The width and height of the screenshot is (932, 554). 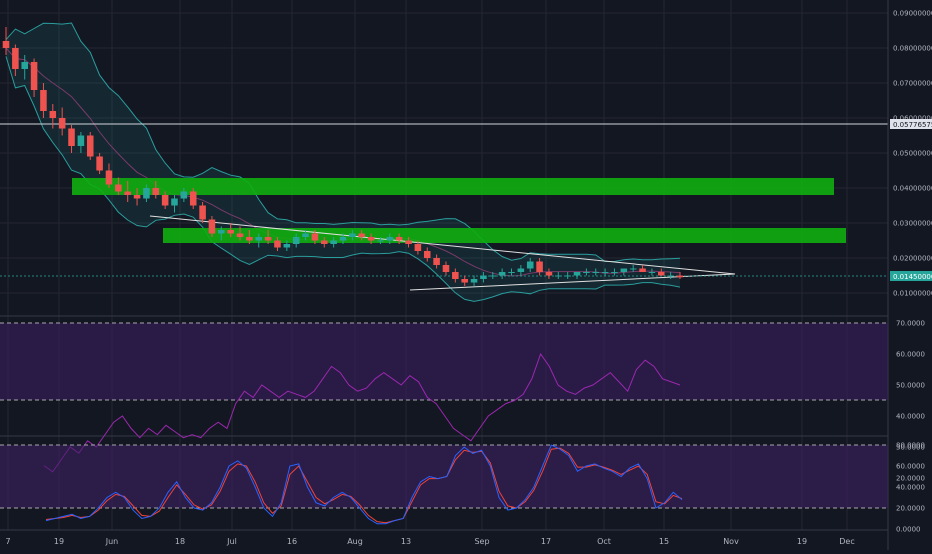 I want to click on time-axis-label: Sep, so click(x=481, y=541).